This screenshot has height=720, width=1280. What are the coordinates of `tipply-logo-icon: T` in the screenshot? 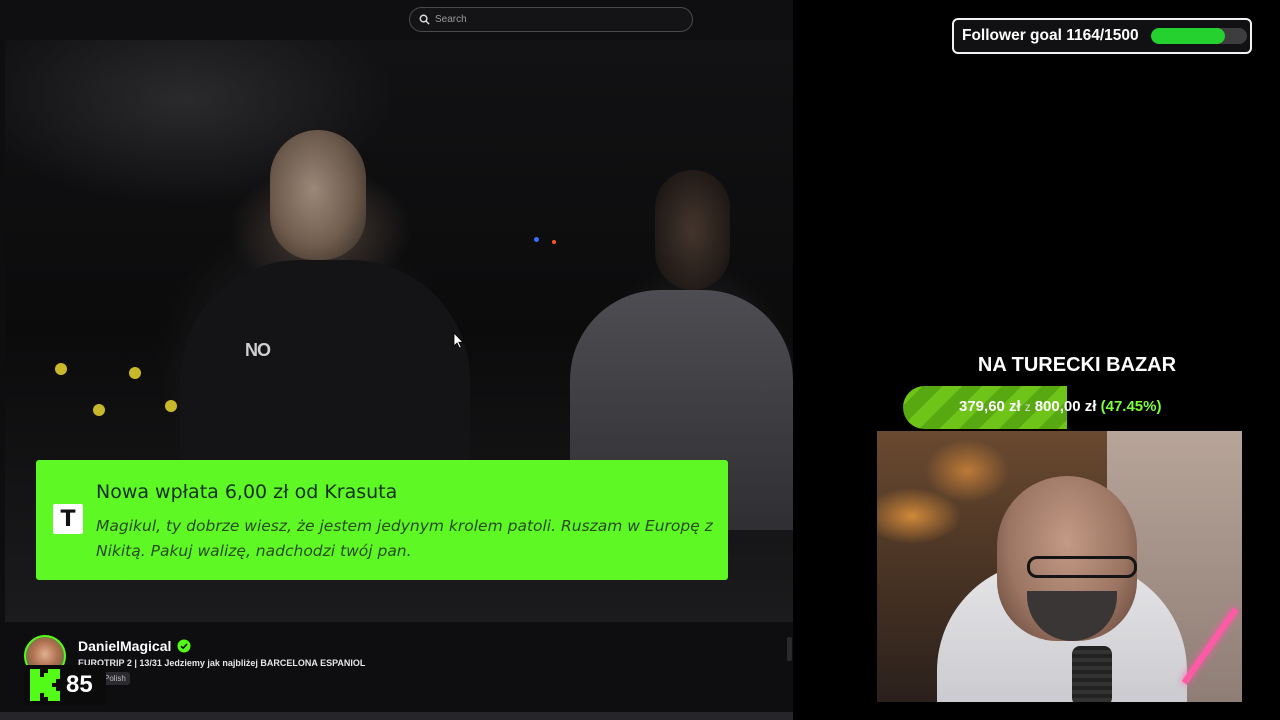 It's located at (68, 519).